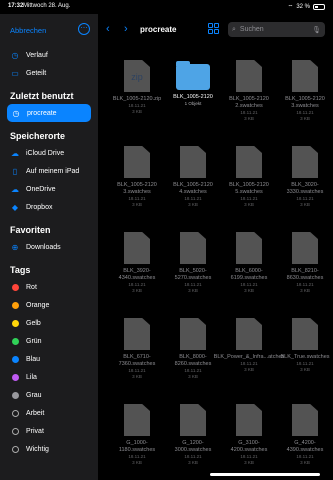 The image size is (333, 480). I want to click on file-size: 1 Objekt, so click(193, 103).